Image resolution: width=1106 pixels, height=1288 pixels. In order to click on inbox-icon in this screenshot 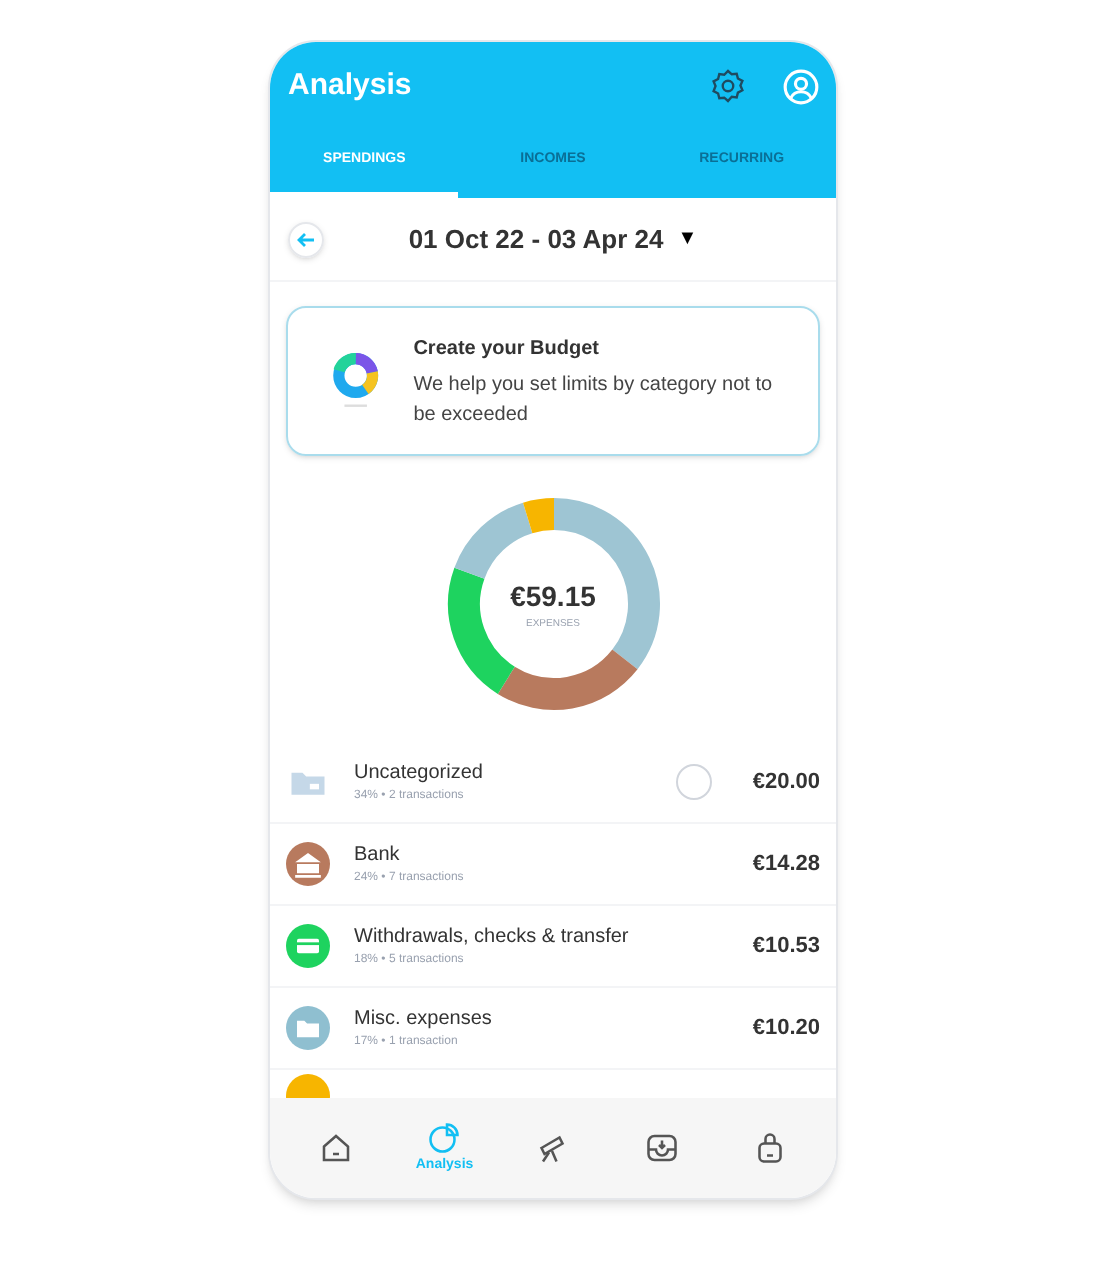, I will do `click(661, 1148)`.